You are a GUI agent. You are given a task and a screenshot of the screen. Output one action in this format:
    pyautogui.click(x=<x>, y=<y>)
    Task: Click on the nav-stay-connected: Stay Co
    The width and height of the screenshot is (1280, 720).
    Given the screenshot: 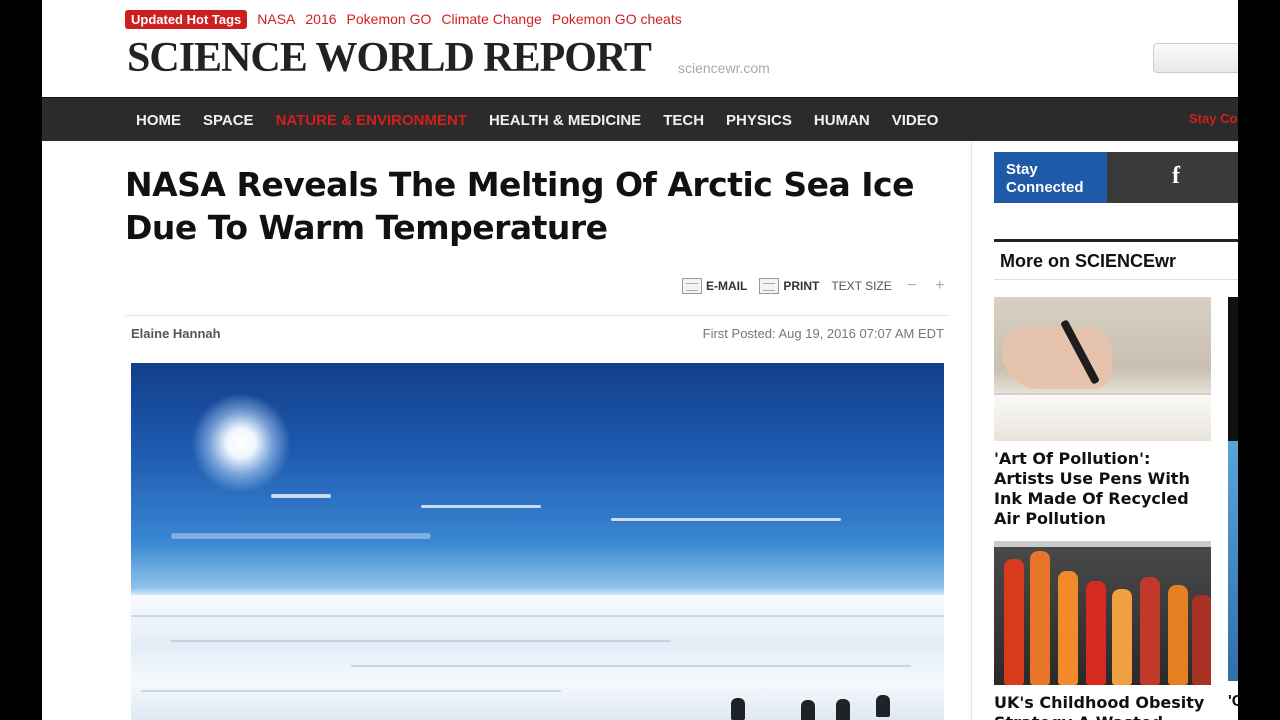 What is the action you would take?
    pyautogui.click(x=1213, y=118)
    